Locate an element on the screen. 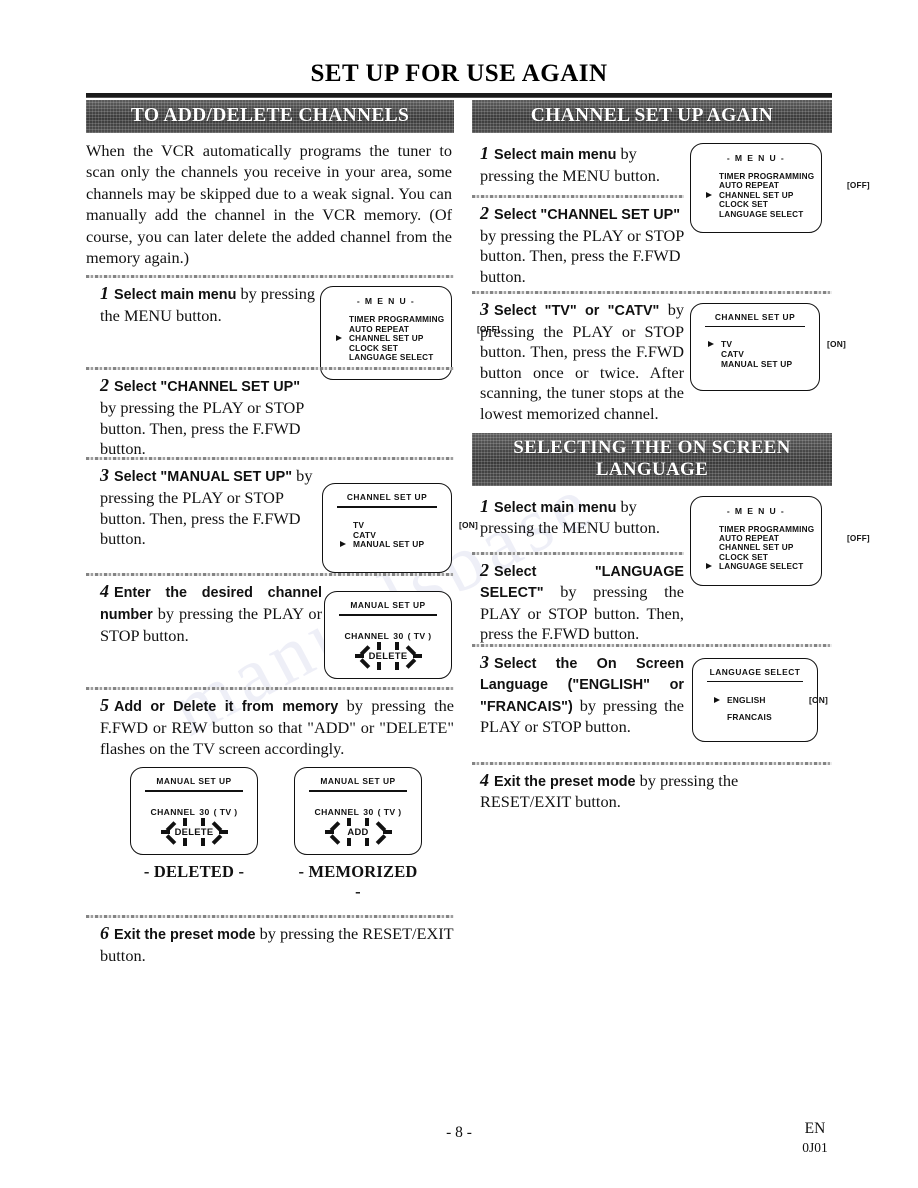 The height and width of the screenshot is (1188, 918). memorized-caption: - MEMORIZED - is located at coordinates (358, 882).